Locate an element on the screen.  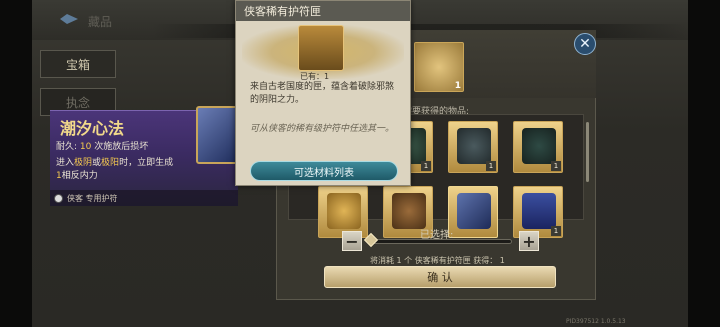
item-bead-charm: 1 is located at coordinates (538, 147).